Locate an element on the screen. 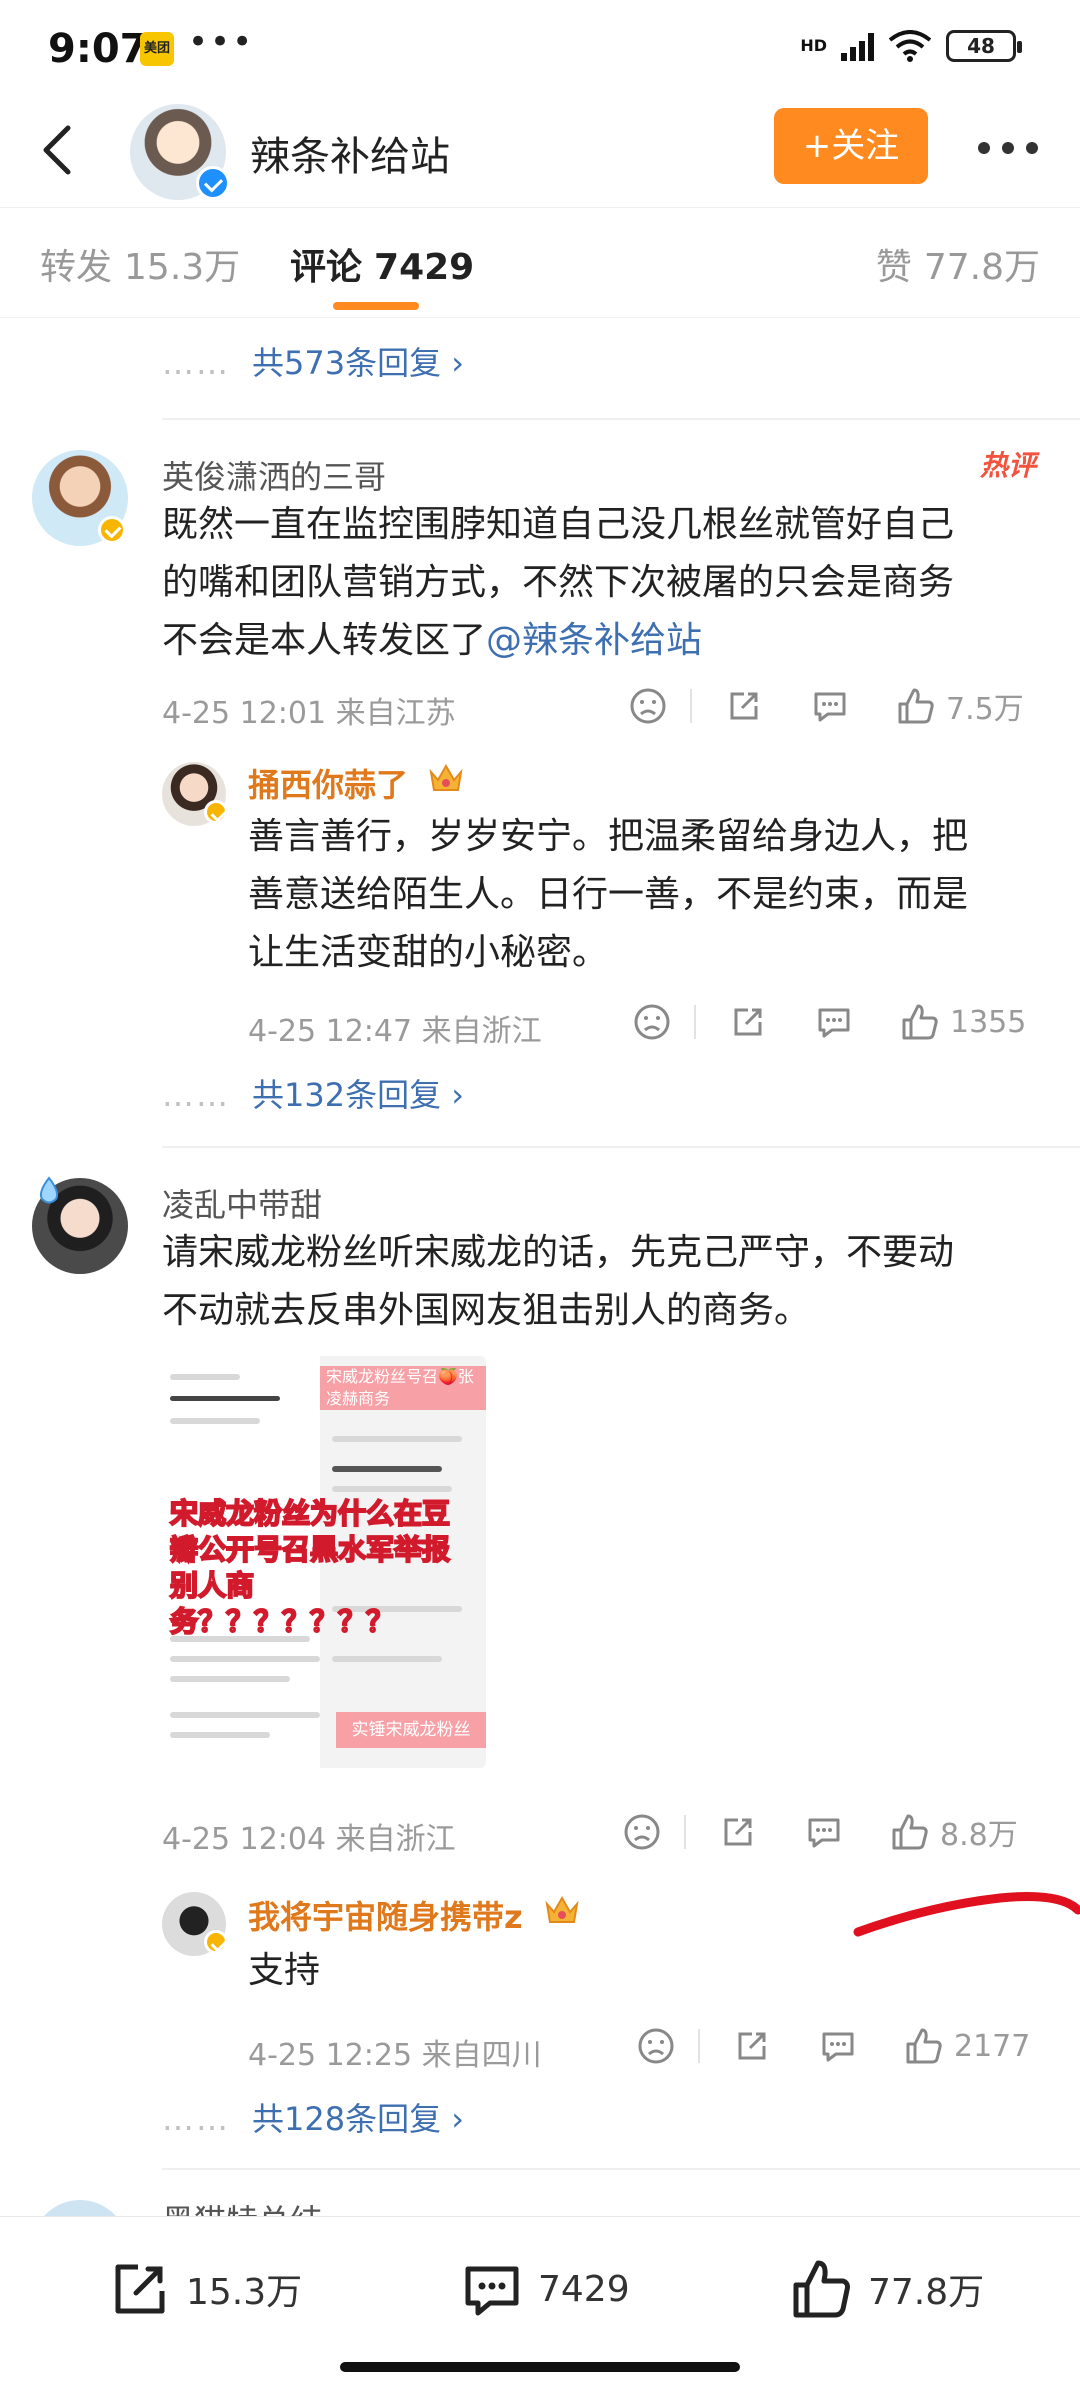  comment-meta: 4-25 12:04 来自浙江 is located at coordinates (309, 1839).